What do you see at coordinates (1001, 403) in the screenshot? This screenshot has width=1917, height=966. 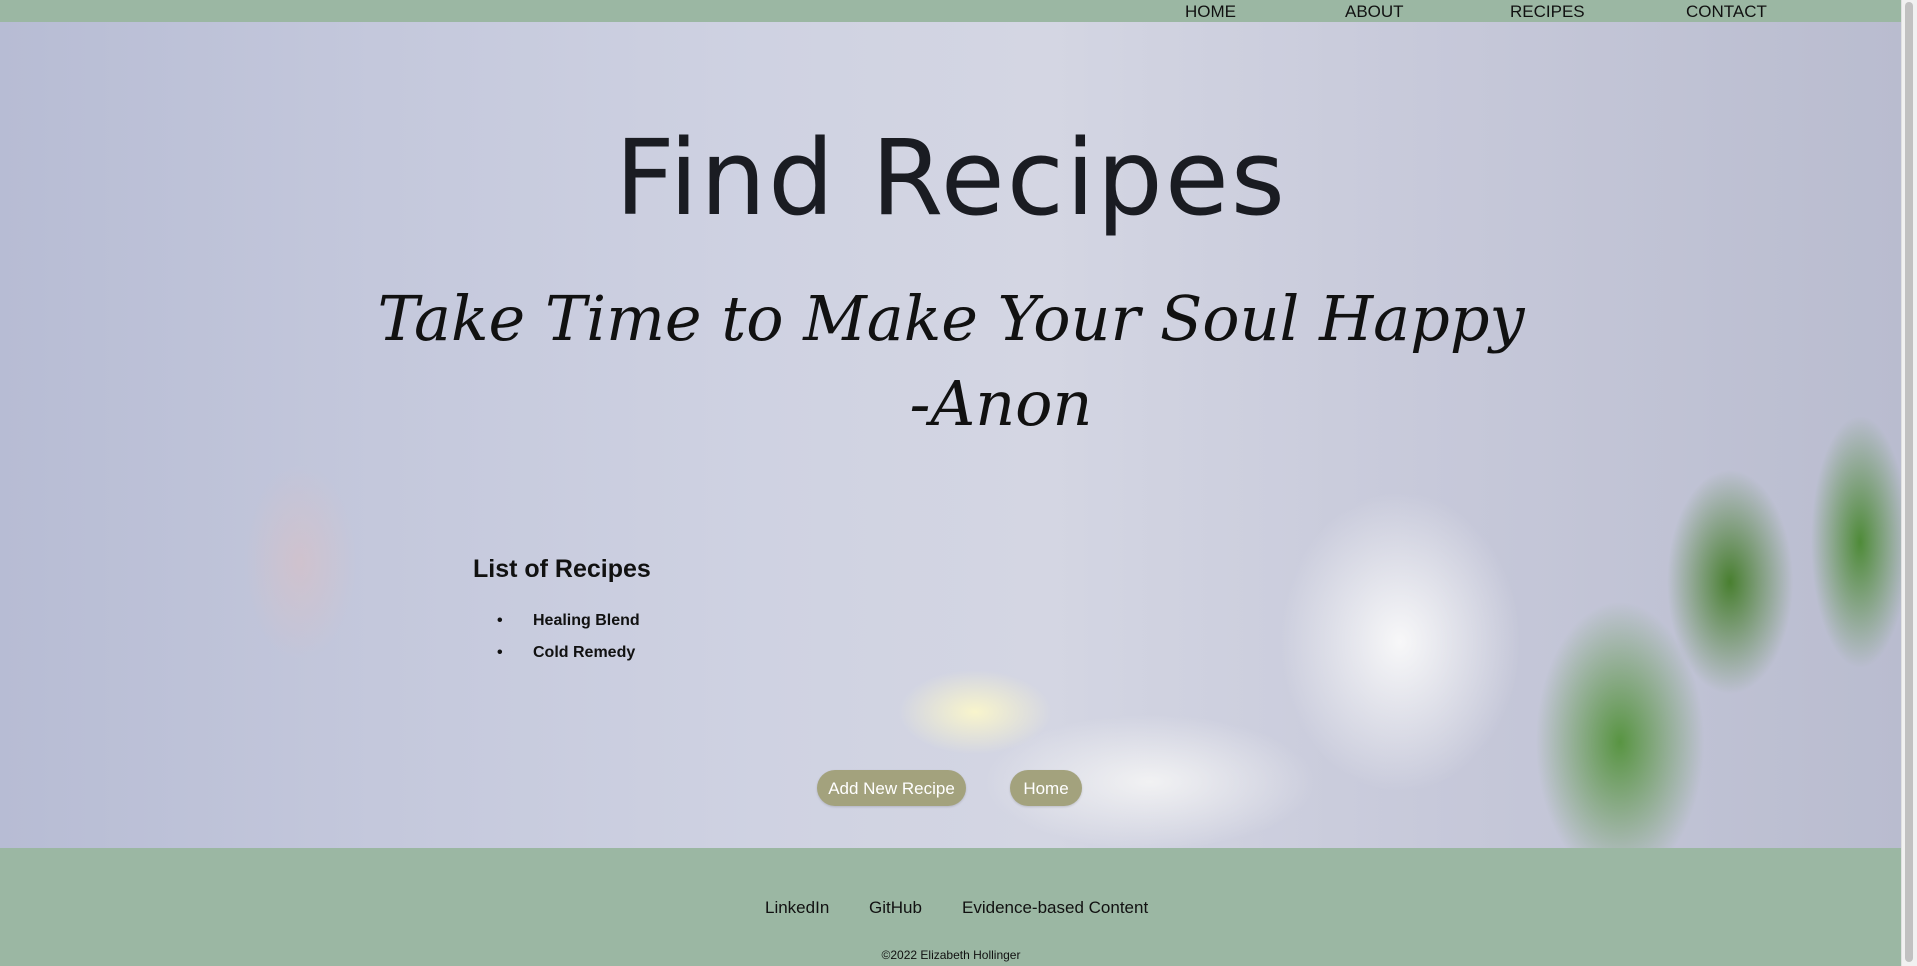 I see `quote-author: -Anon` at bounding box center [1001, 403].